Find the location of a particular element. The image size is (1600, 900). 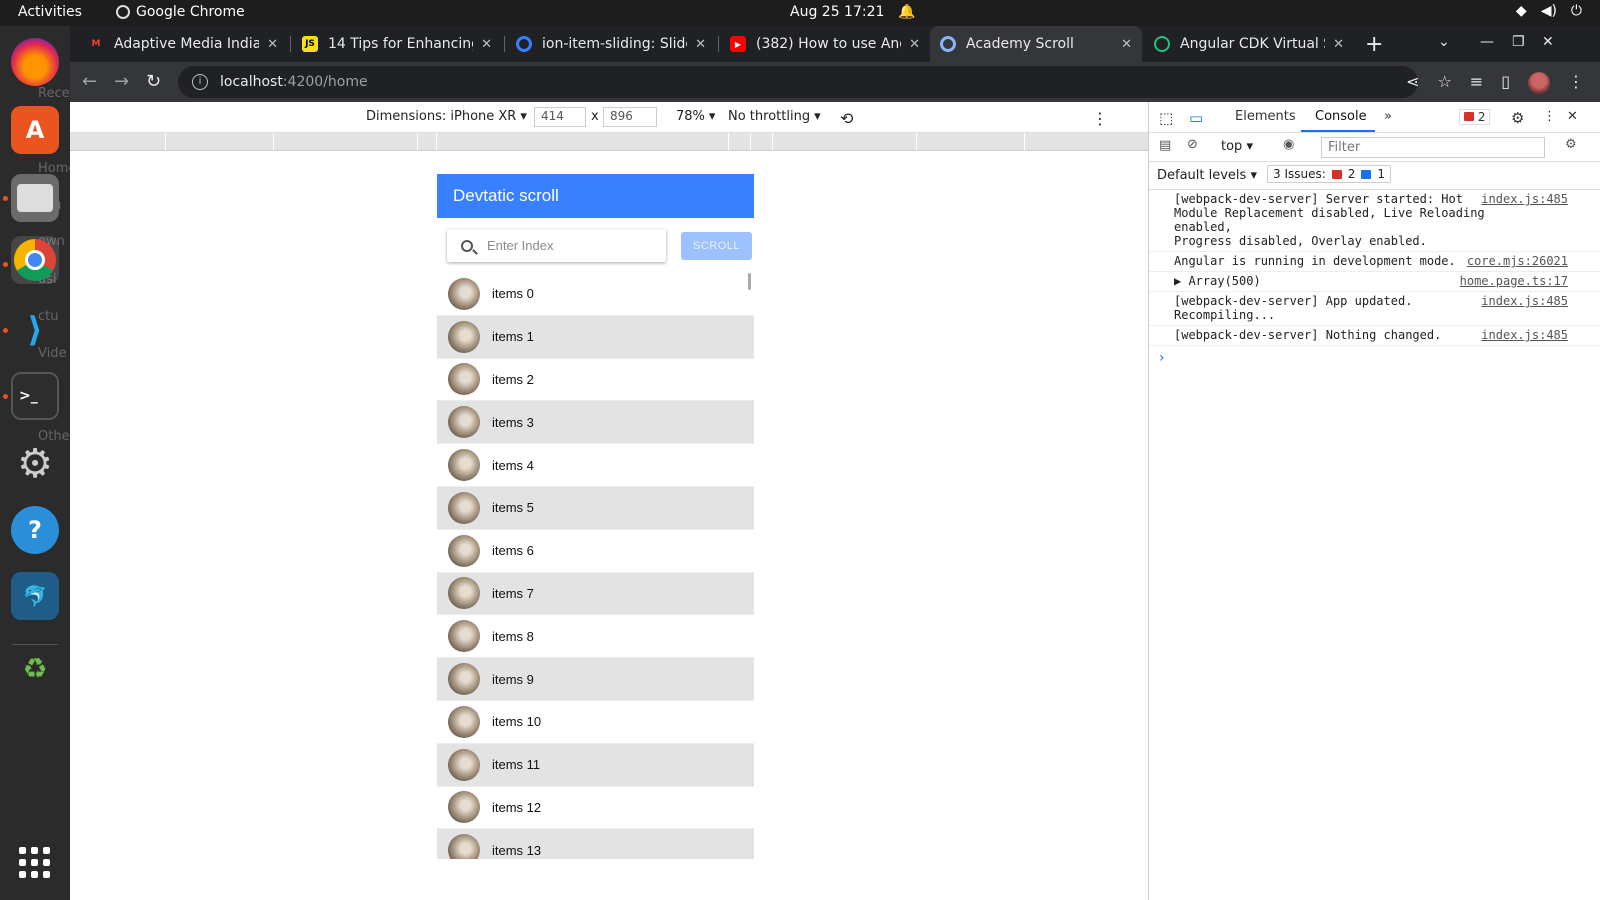

index-search-input: Enter Index is located at coordinates (556, 245).